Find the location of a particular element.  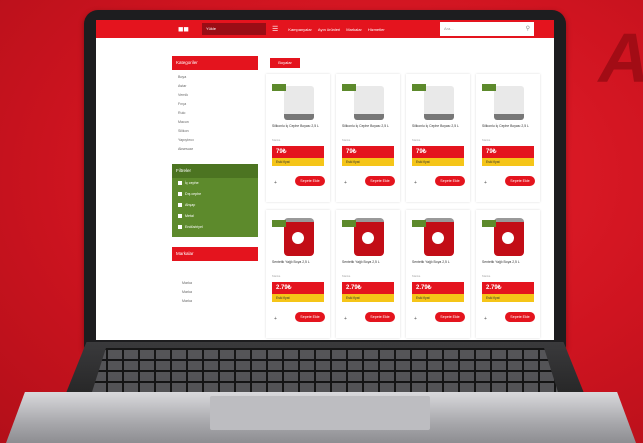

search-icon: ⚲ is located at coordinates (528, 29).